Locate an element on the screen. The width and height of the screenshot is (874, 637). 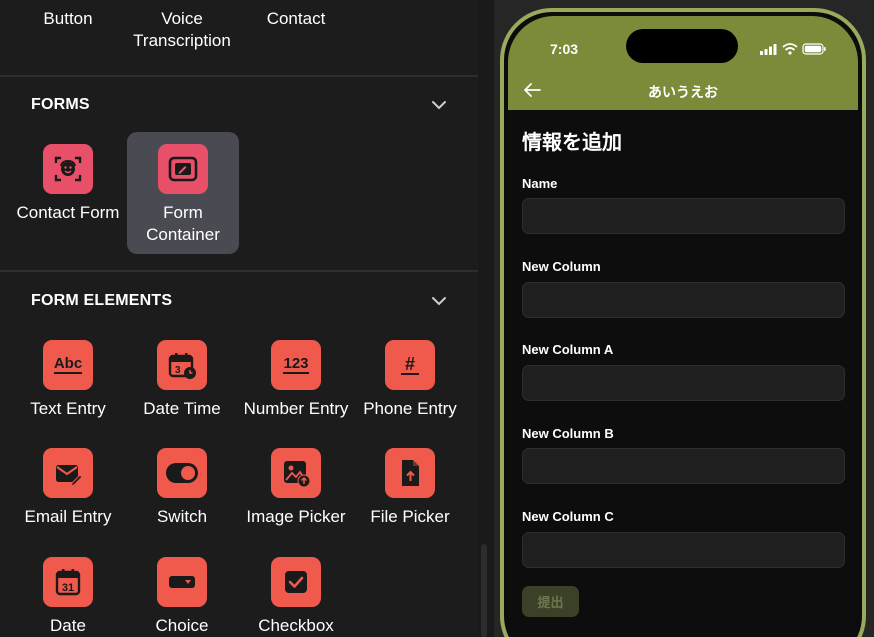
component-form-container: Form Container is located at coordinates (183, 193).